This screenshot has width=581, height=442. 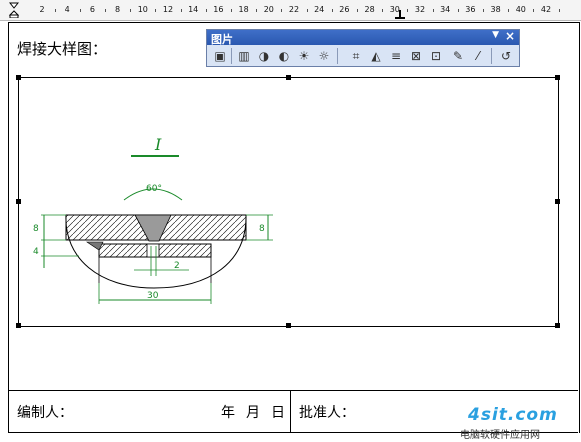 I want to click on ruler-label: 8, so click(x=118, y=9).